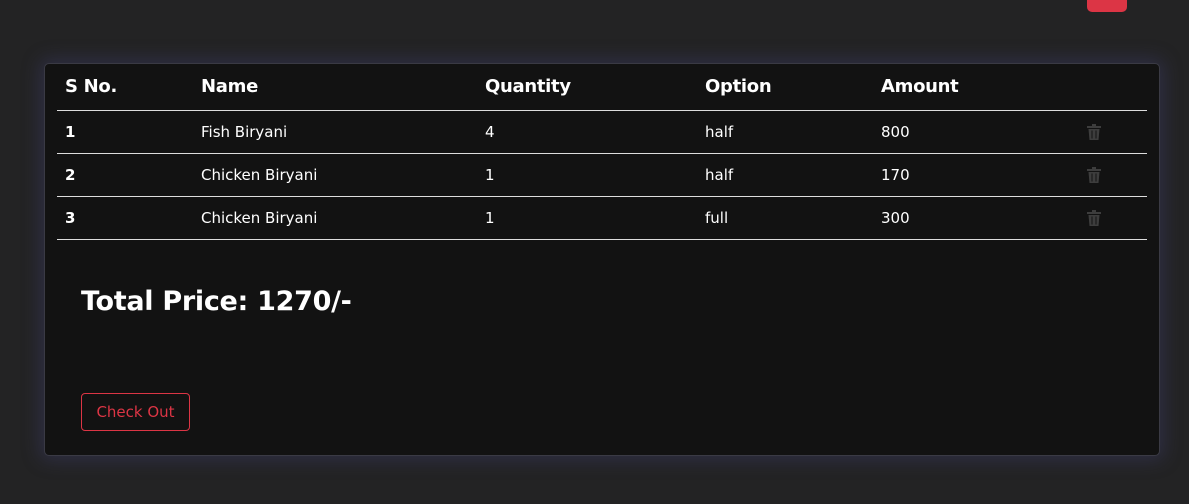  What do you see at coordinates (785, 87) in the screenshot?
I see `column-header-option: Option` at bounding box center [785, 87].